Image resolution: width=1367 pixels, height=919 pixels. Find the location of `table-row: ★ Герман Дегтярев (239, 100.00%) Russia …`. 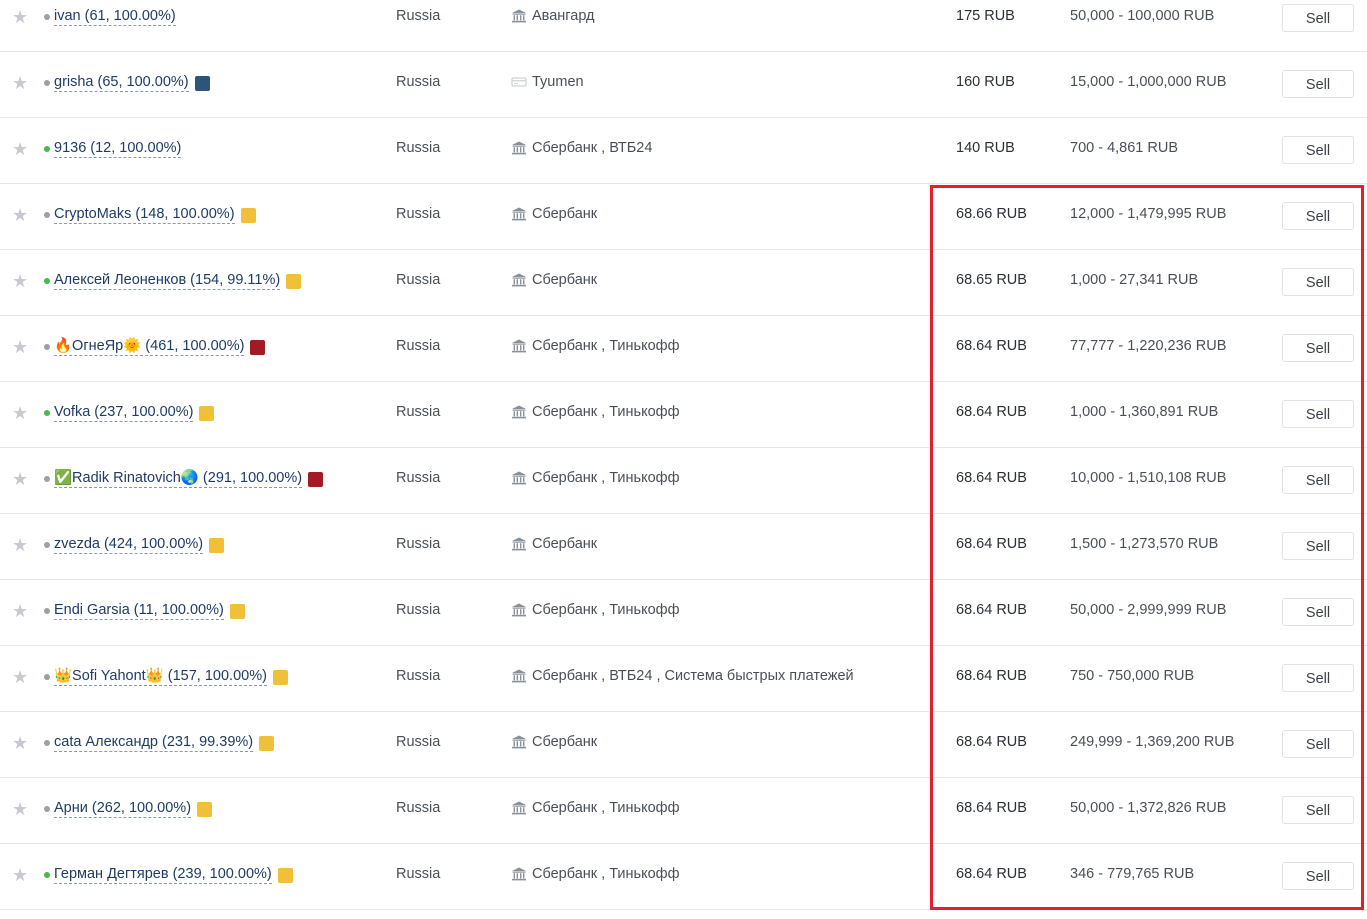

table-row: ★ Герман Дегтярев (239, 100.00%) Russia … is located at coordinates (683, 877).